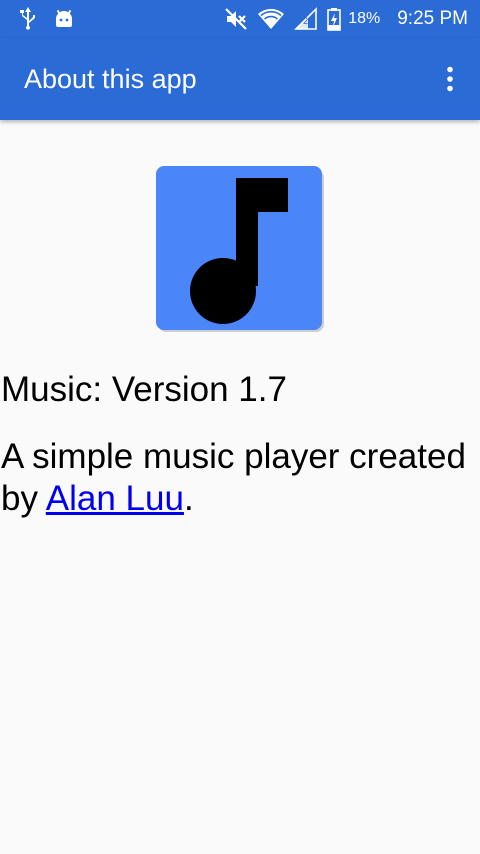 The height and width of the screenshot is (854, 480). Describe the element at coordinates (346, 19) in the screenshot. I see `status-bar-right: 2 18% 9:25 PM` at that location.